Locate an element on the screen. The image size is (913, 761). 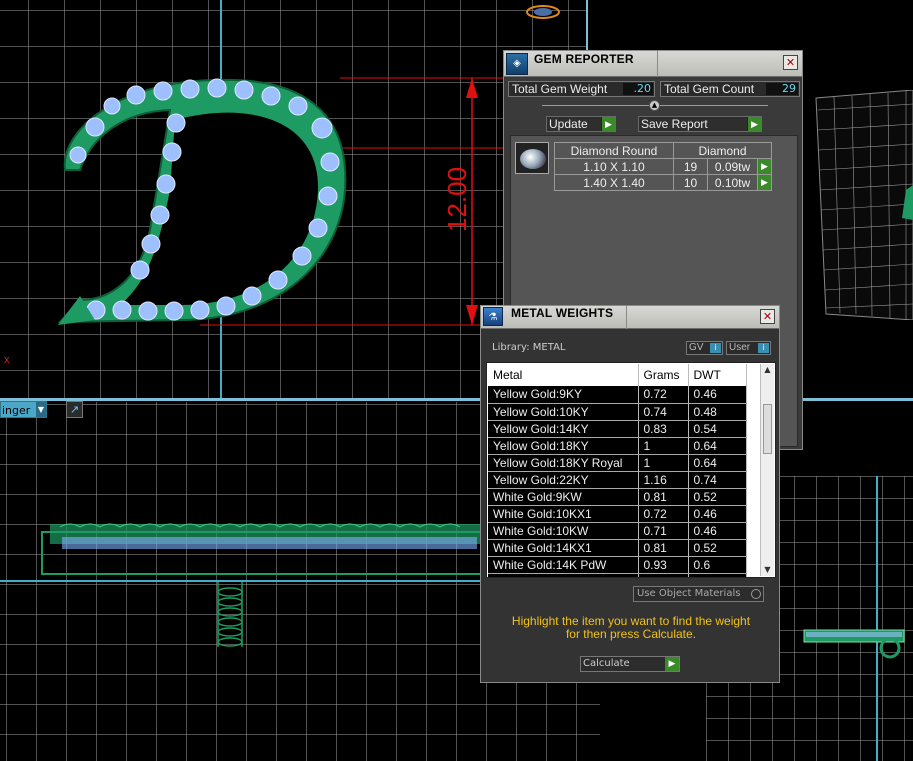
metal-row: White Gold:10KX1 0.72 0.46 is located at coordinates (617, 514).